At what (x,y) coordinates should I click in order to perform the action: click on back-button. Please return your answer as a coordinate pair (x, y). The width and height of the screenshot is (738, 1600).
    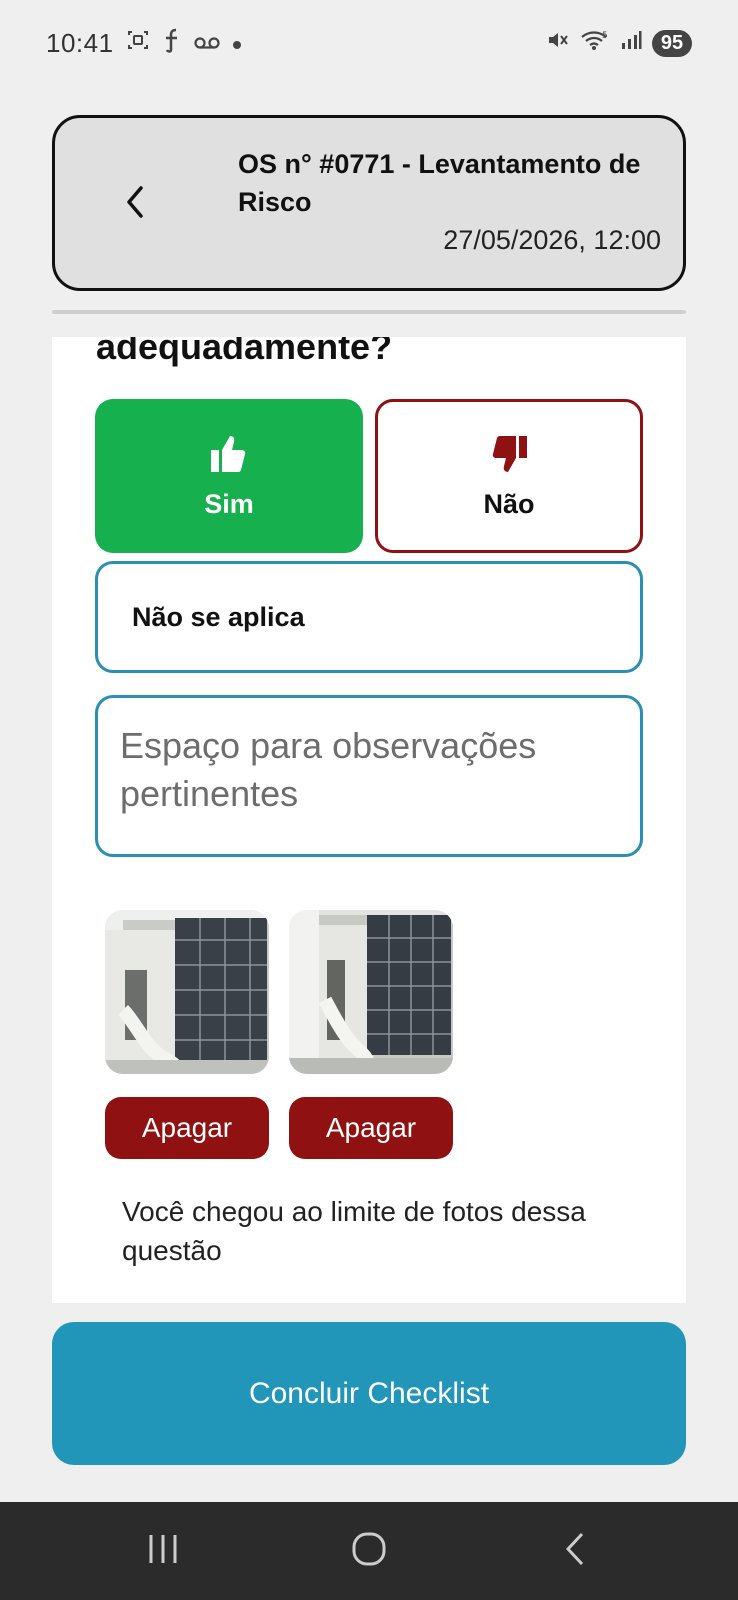
    Looking at the image, I should click on (135, 204).